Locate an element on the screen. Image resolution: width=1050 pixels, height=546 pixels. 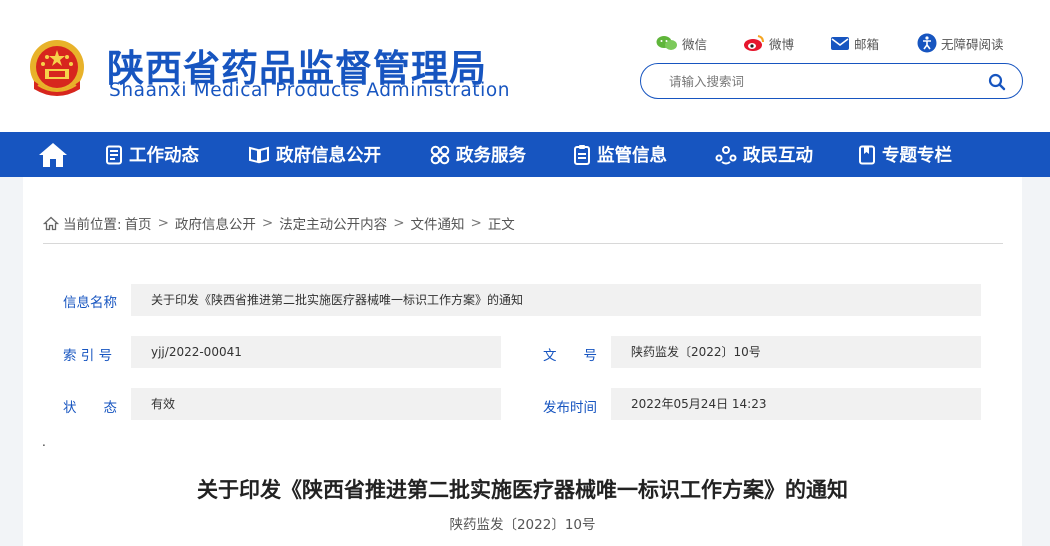
info-docno-label: 文 号 is located at coordinates (570, 356).